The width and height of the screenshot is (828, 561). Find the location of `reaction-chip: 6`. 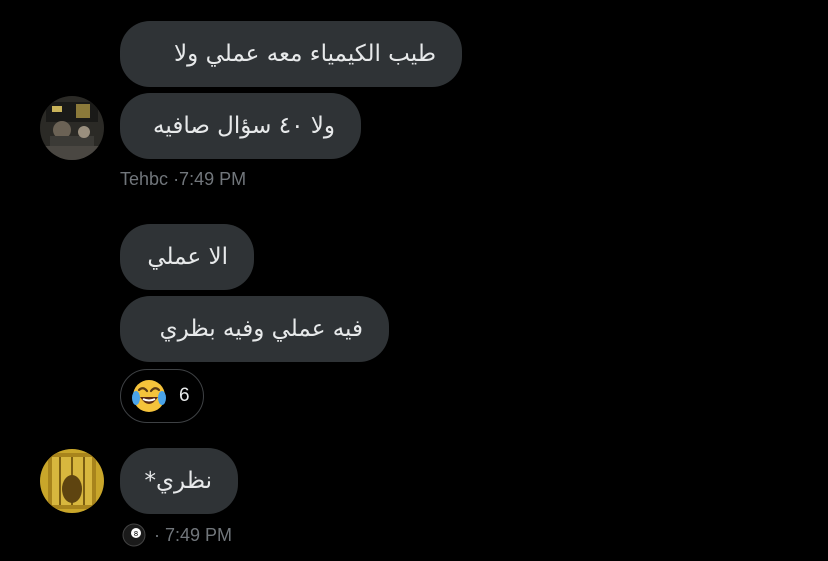

reaction-chip: 6 is located at coordinates (162, 396).